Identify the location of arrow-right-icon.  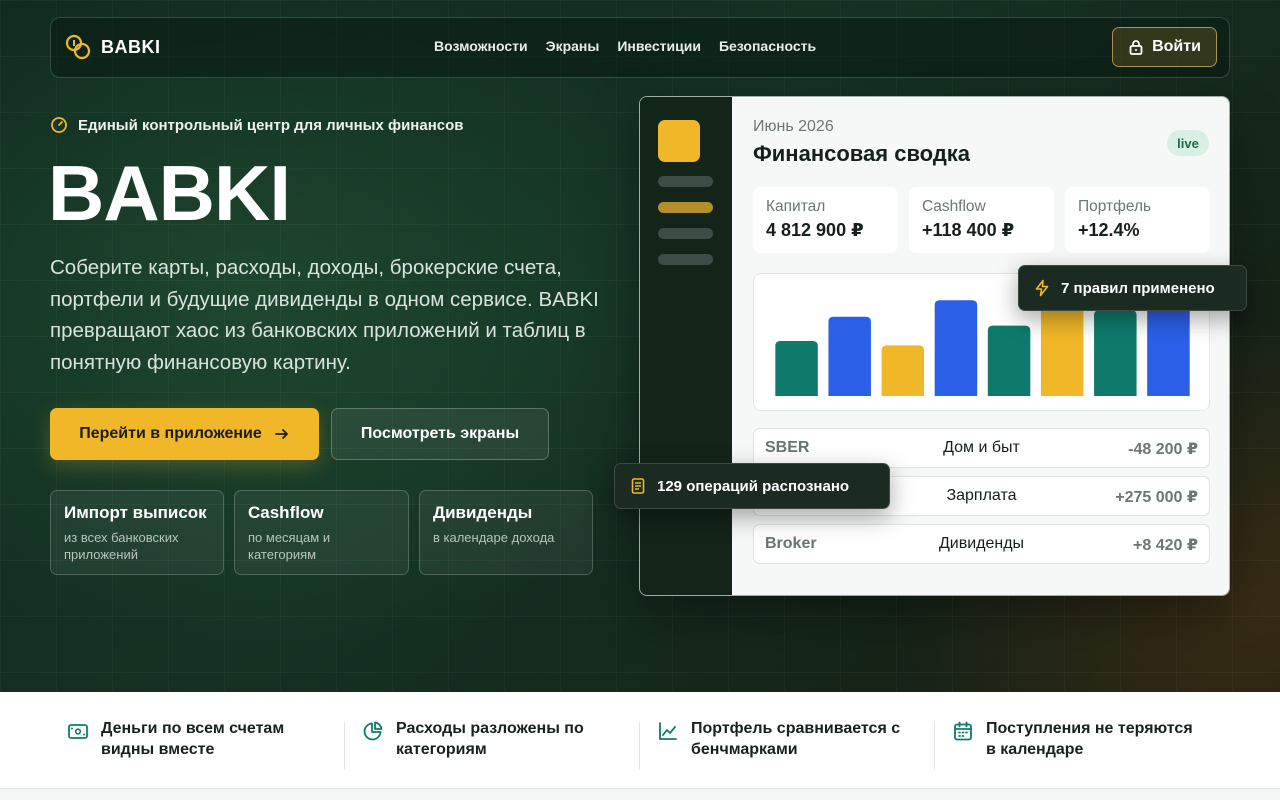
(281, 434).